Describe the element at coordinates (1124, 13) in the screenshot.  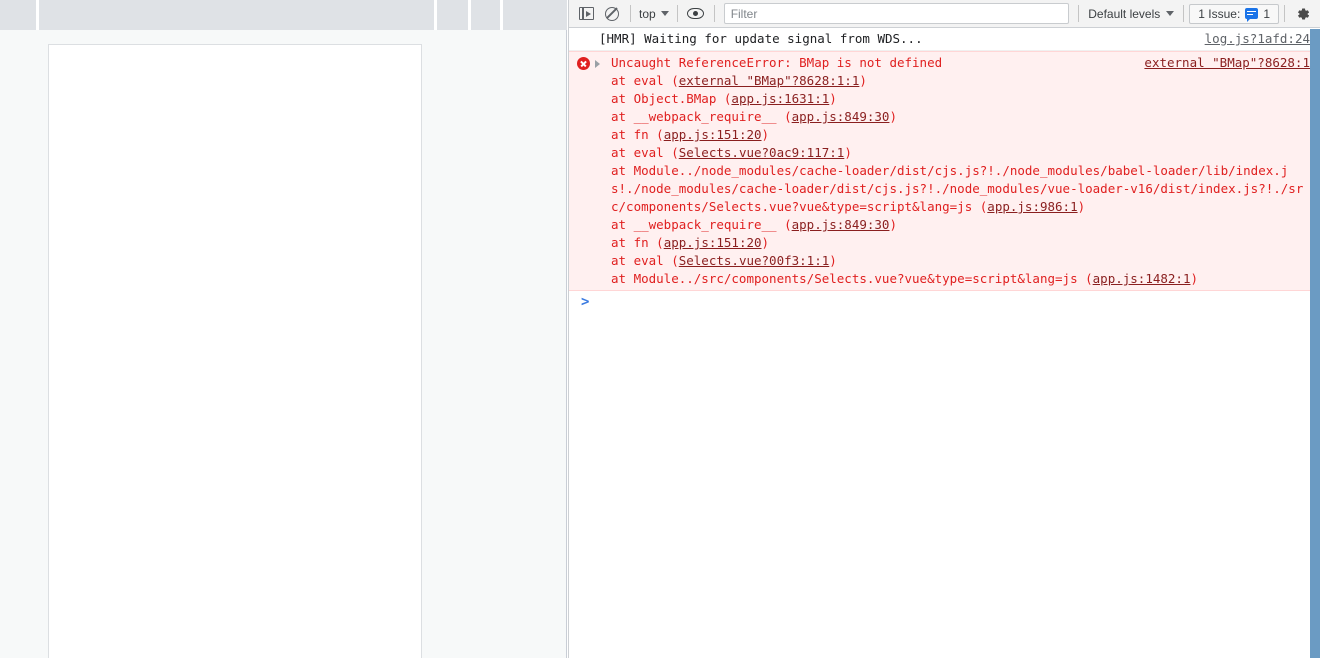
I see `log-levels-label: Default levels` at that location.